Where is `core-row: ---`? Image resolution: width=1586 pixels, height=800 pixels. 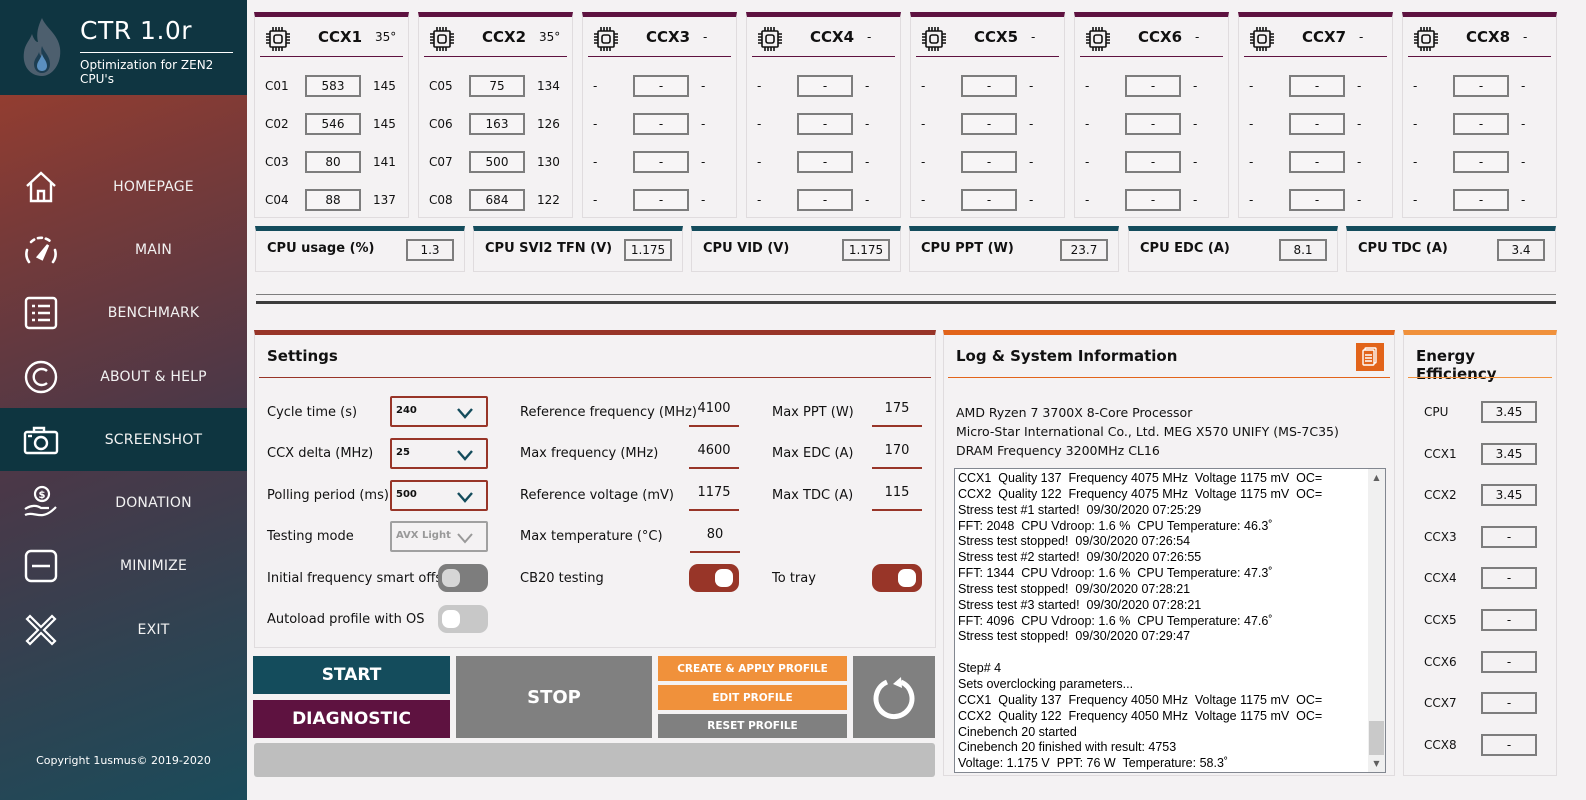 core-row: --- is located at coordinates (1480, 125).